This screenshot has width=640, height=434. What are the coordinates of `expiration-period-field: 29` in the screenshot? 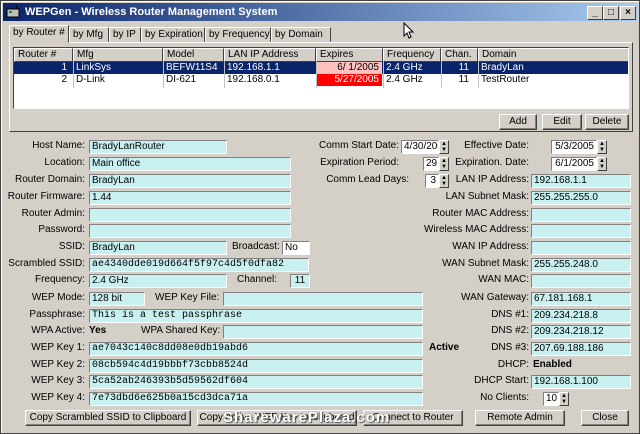 It's located at (431, 164).